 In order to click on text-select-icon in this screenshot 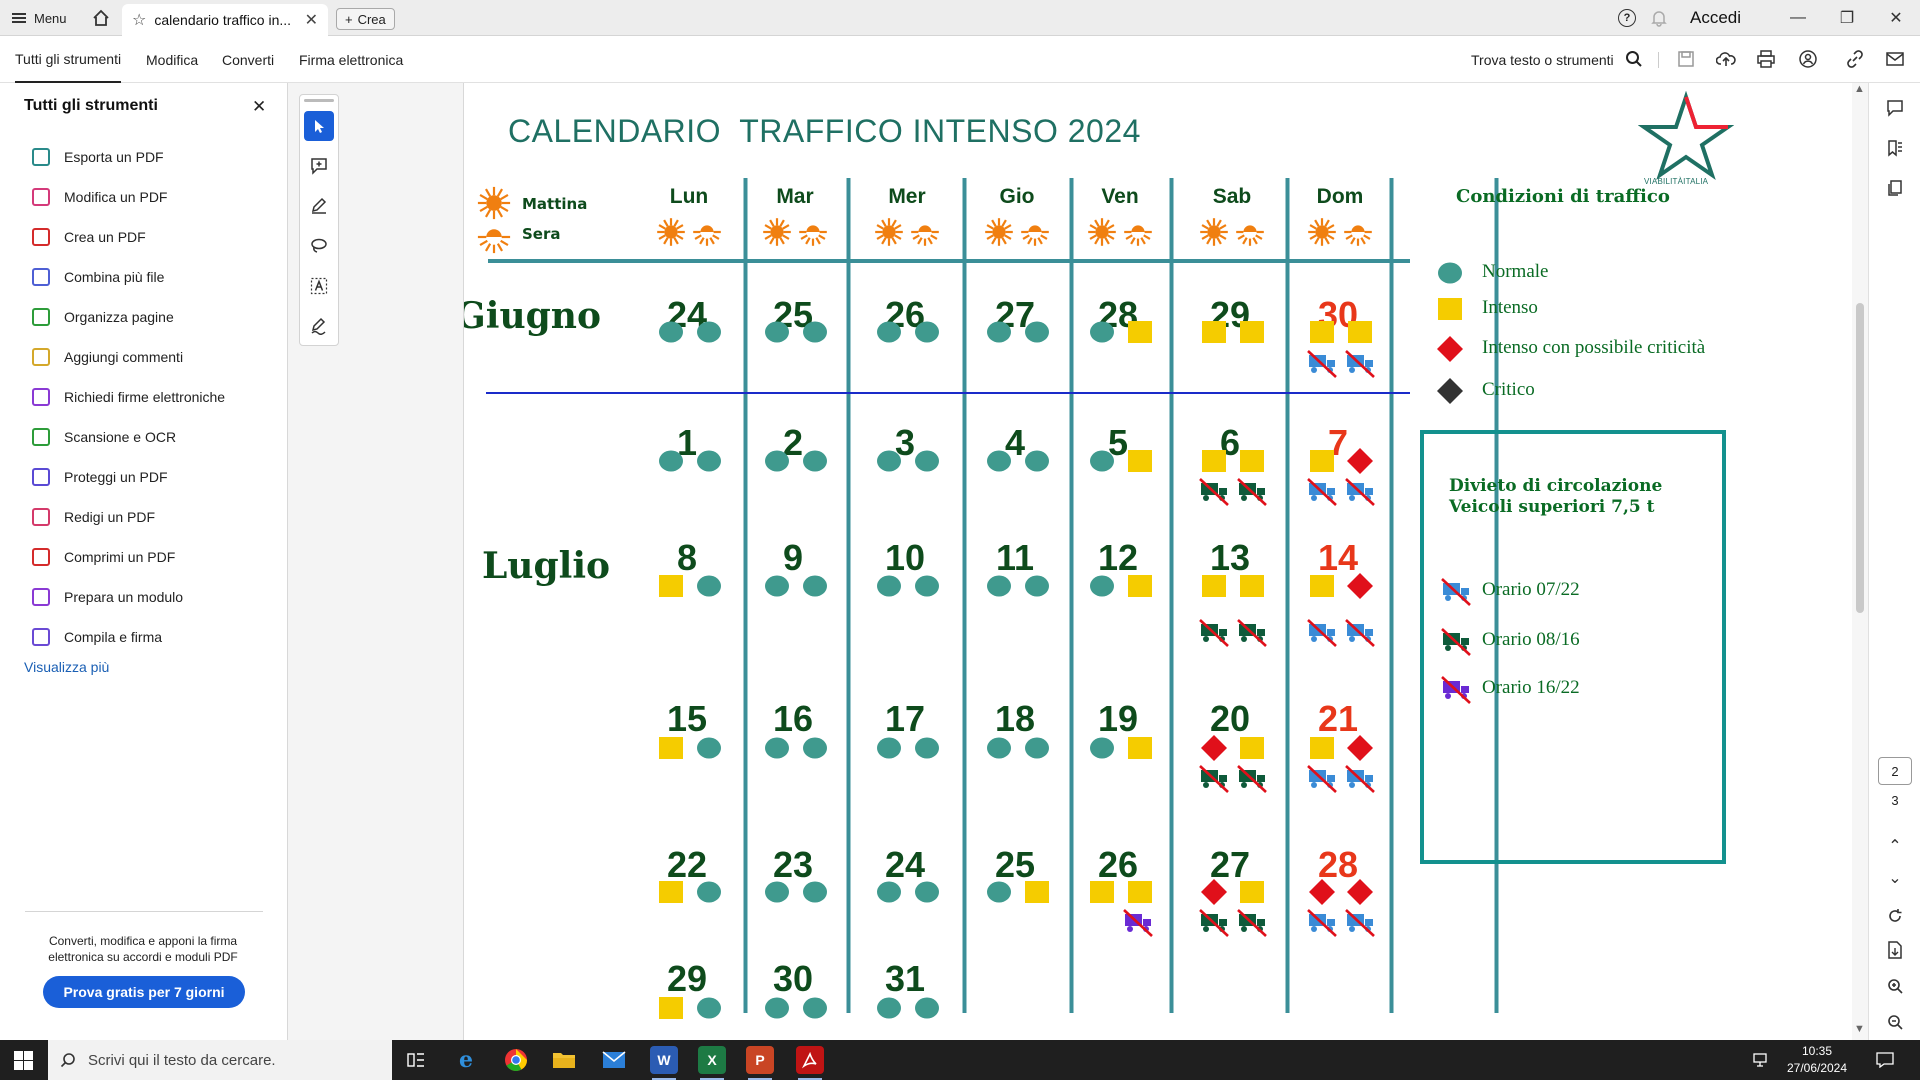, I will do `click(319, 286)`.